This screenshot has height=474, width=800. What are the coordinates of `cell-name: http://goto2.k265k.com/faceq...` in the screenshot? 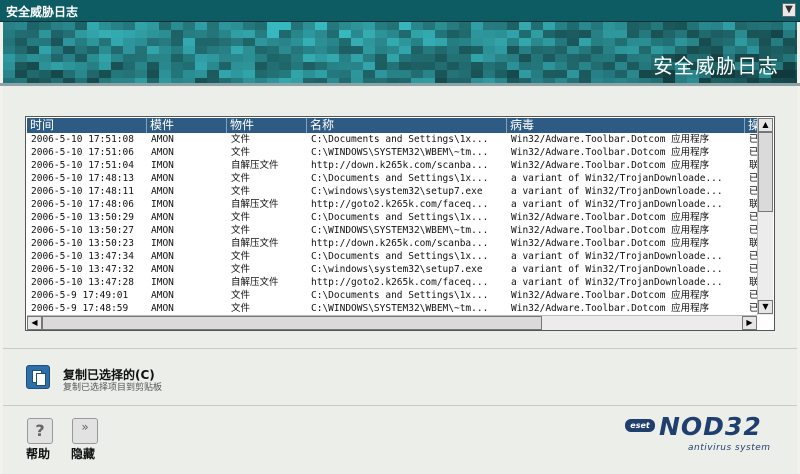 It's located at (400, 282).